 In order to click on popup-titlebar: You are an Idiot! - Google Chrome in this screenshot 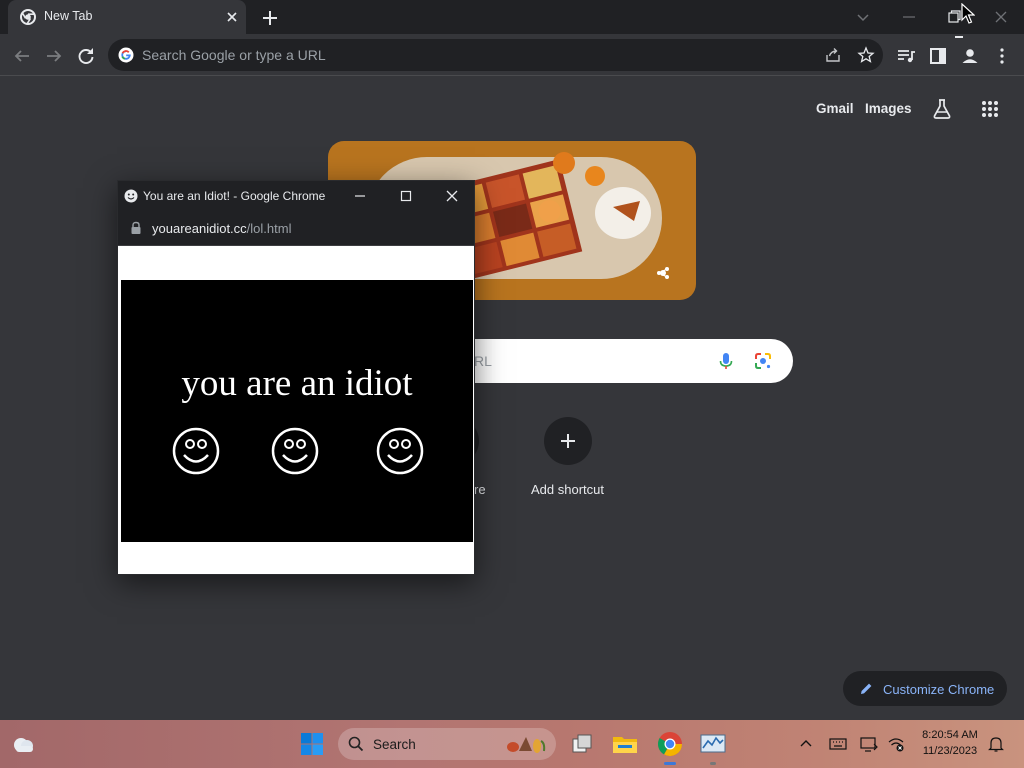, I will do `click(296, 196)`.